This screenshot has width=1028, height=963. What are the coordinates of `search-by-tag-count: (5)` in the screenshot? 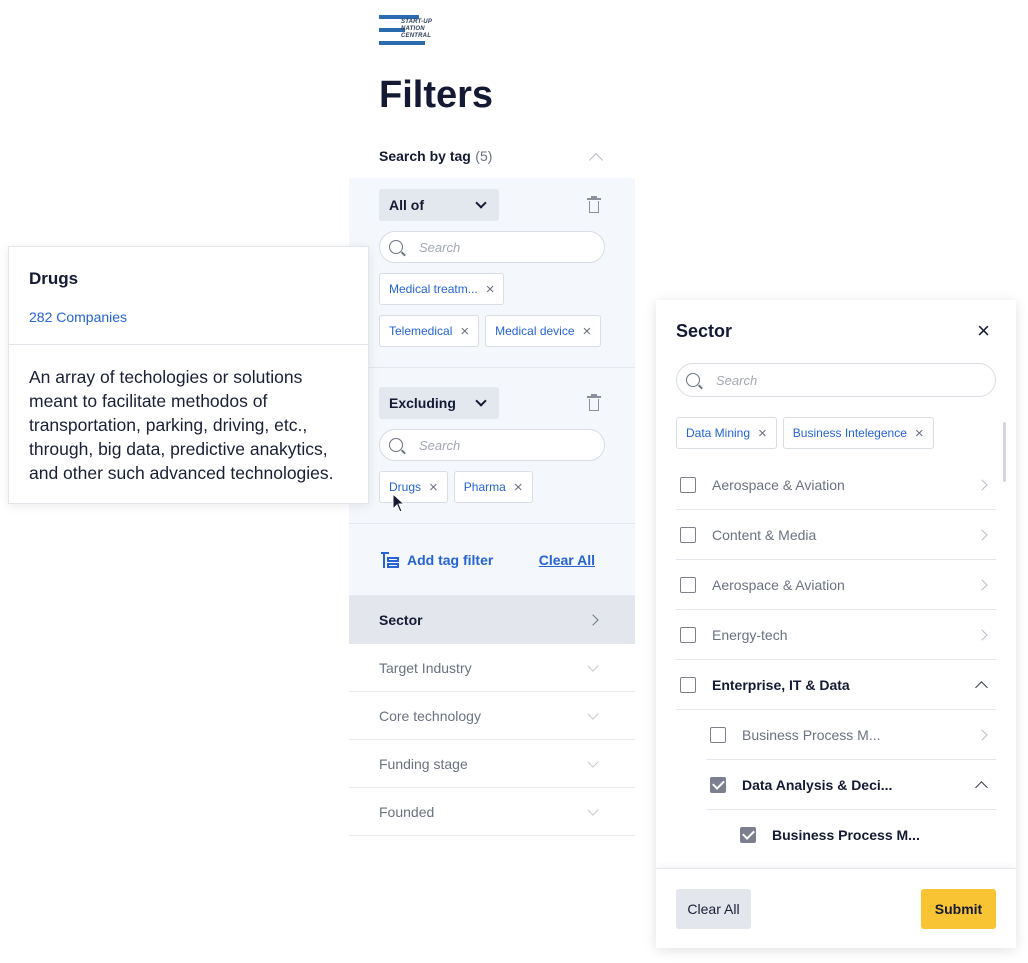 It's located at (484, 156).